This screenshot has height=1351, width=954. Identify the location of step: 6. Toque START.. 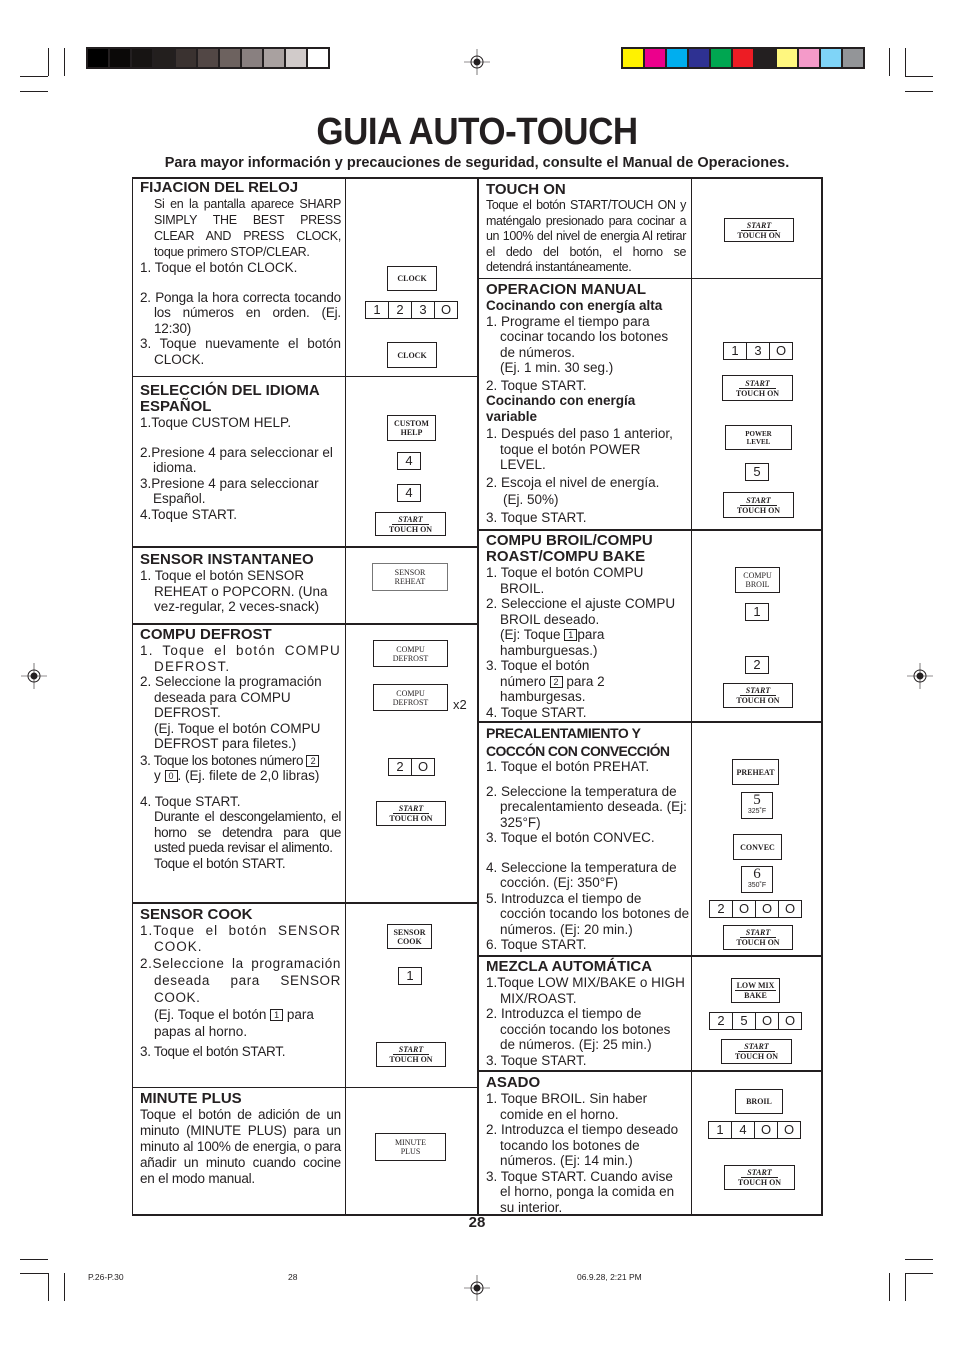
(536, 944).